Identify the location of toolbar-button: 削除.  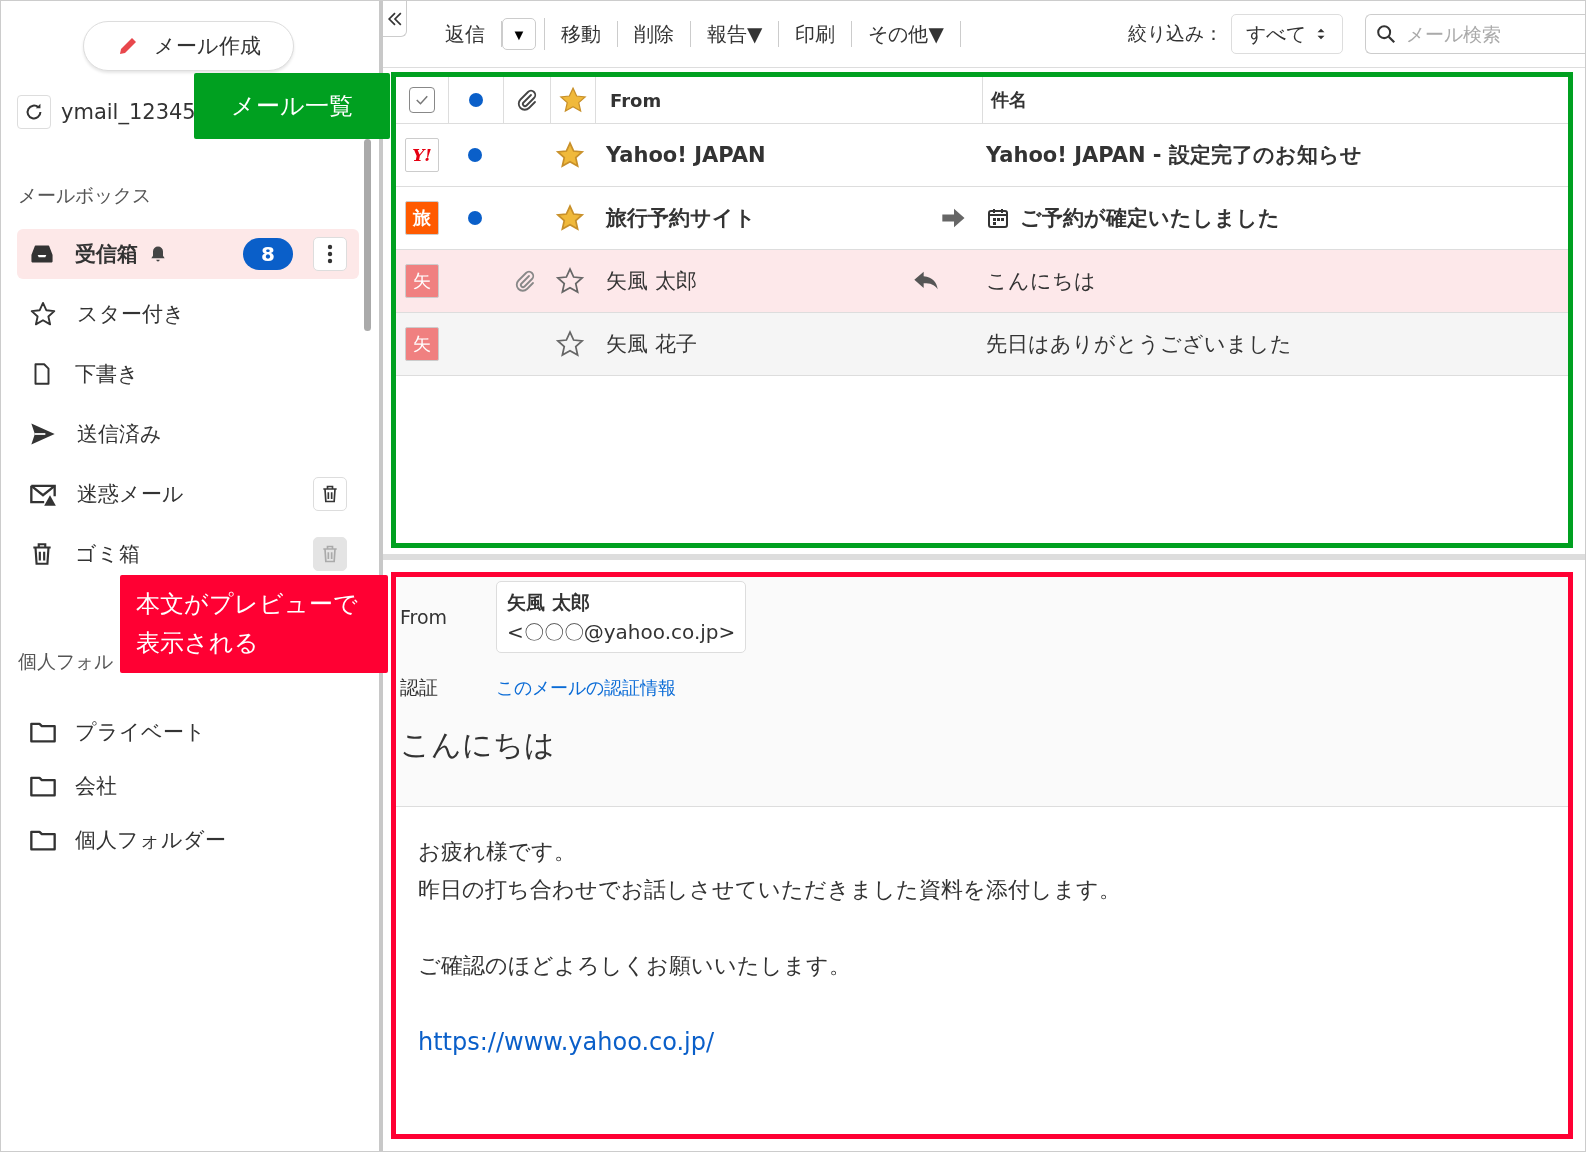
(654, 34).